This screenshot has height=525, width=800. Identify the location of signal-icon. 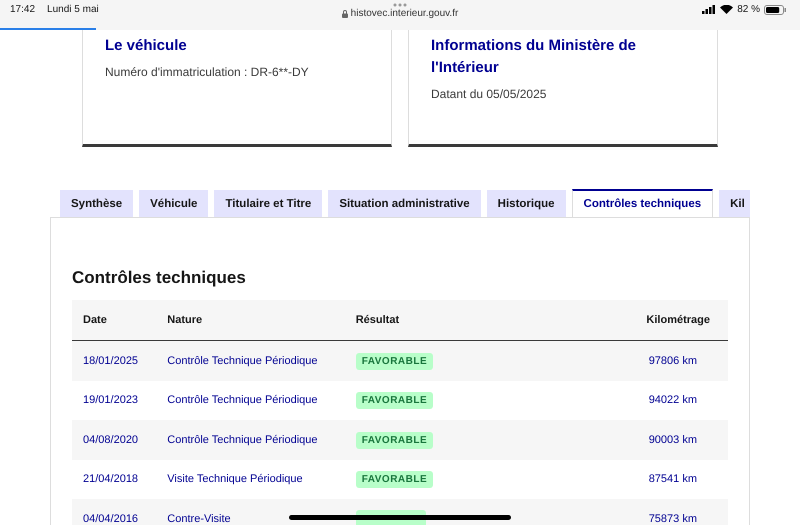
(709, 9).